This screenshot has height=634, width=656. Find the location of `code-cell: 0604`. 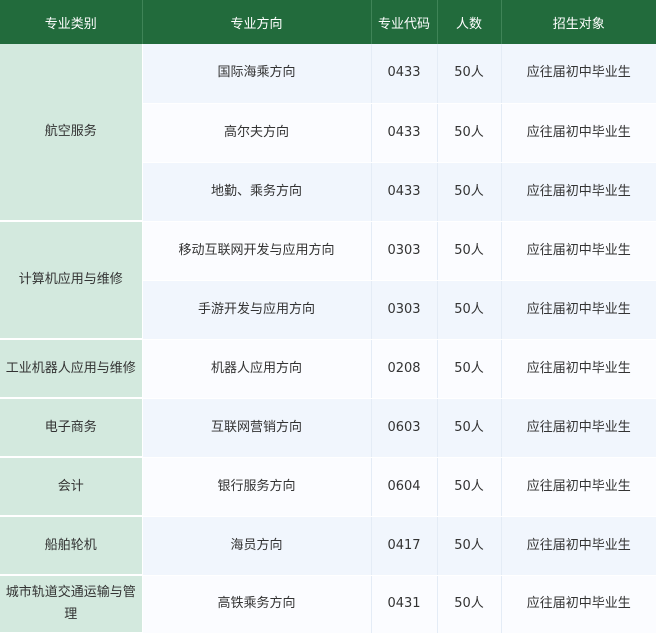

code-cell: 0604 is located at coordinates (404, 487).